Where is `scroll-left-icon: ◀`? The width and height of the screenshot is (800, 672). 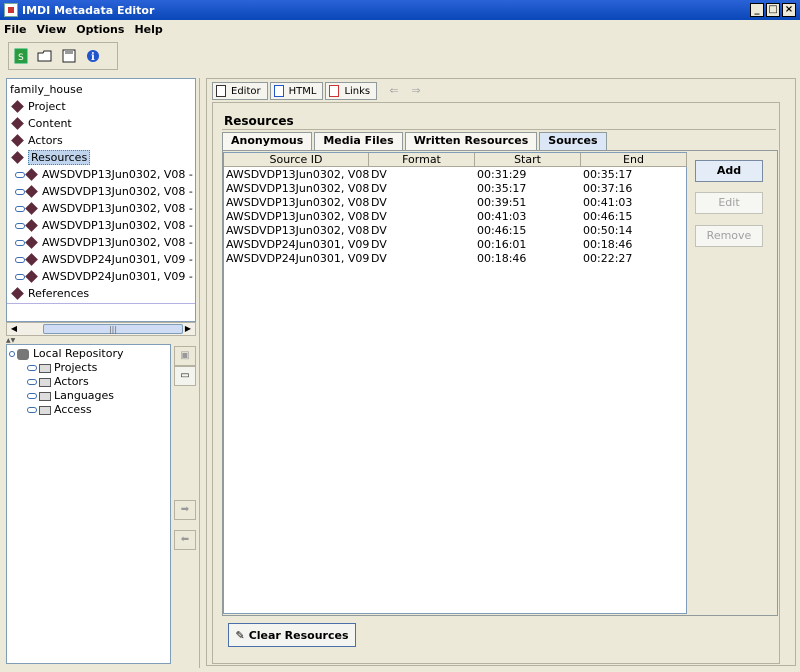
scroll-left-icon: ◀ is located at coordinates (14, 329).